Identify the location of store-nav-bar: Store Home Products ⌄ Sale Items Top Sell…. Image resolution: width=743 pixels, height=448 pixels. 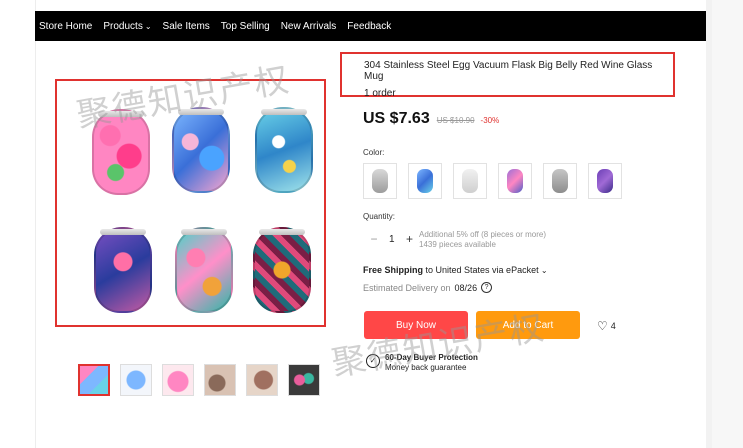
(370, 26).